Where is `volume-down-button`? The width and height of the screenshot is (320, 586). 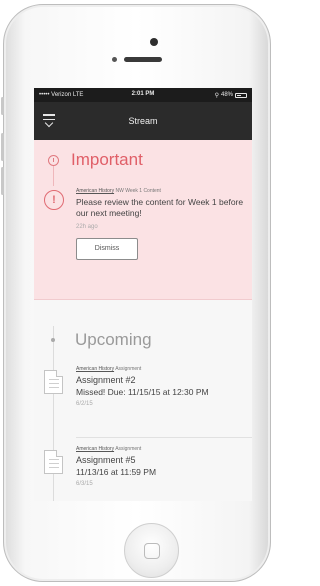 volume-down-button is located at coordinates (2, 181).